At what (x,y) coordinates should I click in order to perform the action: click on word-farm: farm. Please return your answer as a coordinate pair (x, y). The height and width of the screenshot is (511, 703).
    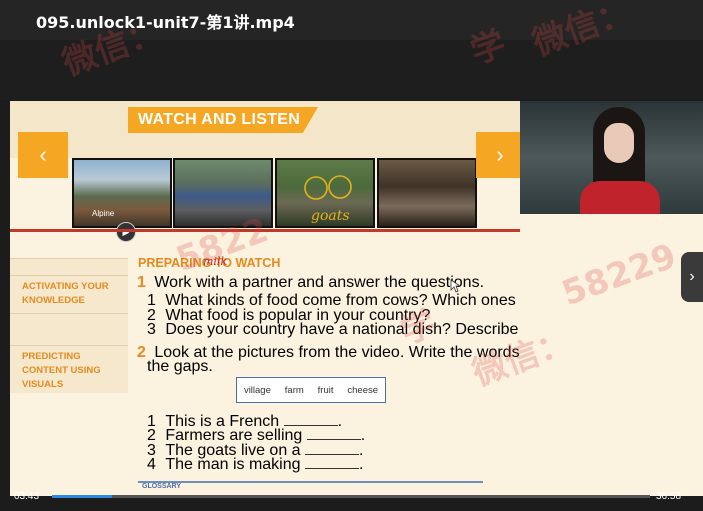
    Looking at the image, I should click on (294, 390).